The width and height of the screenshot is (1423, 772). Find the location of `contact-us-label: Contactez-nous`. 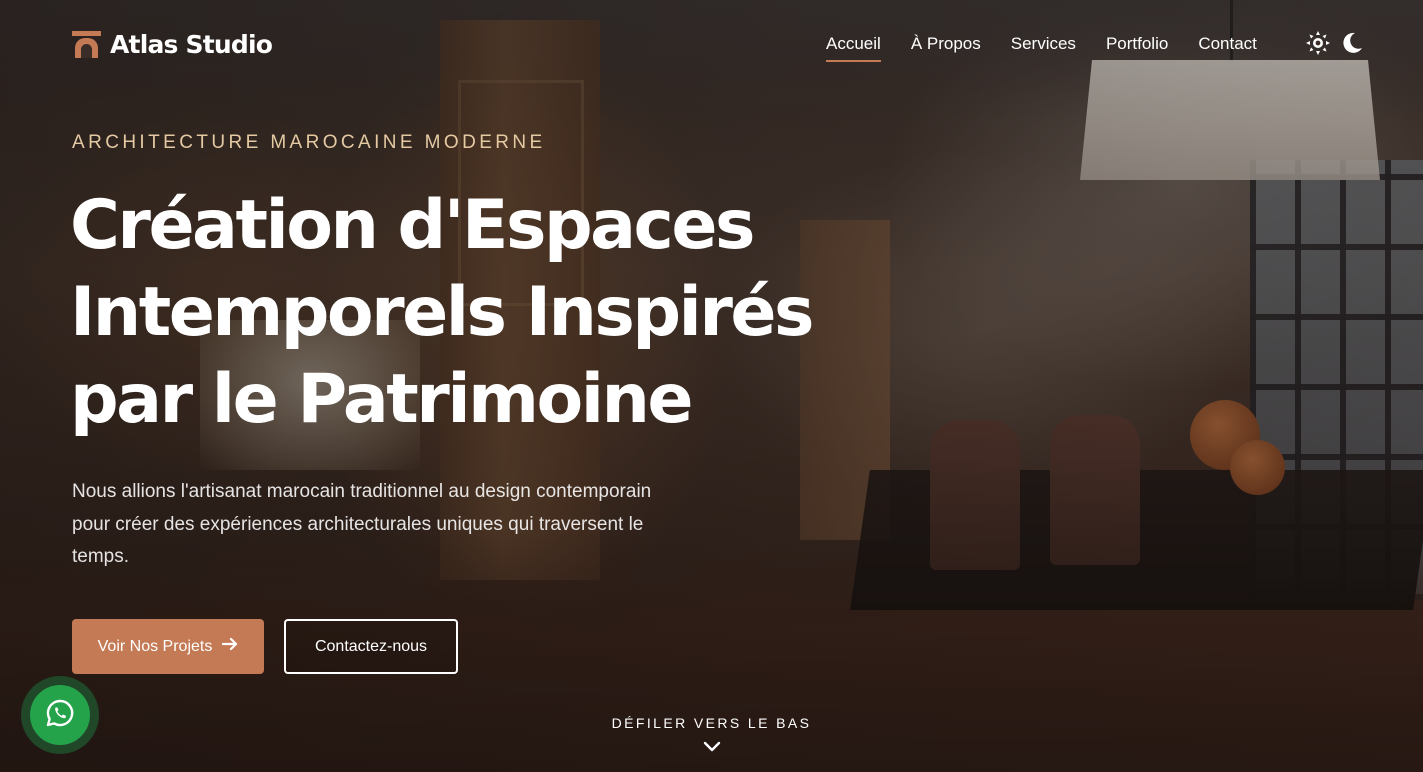

contact-us-label: Contactez-nous is located at coordinates (371, 646).